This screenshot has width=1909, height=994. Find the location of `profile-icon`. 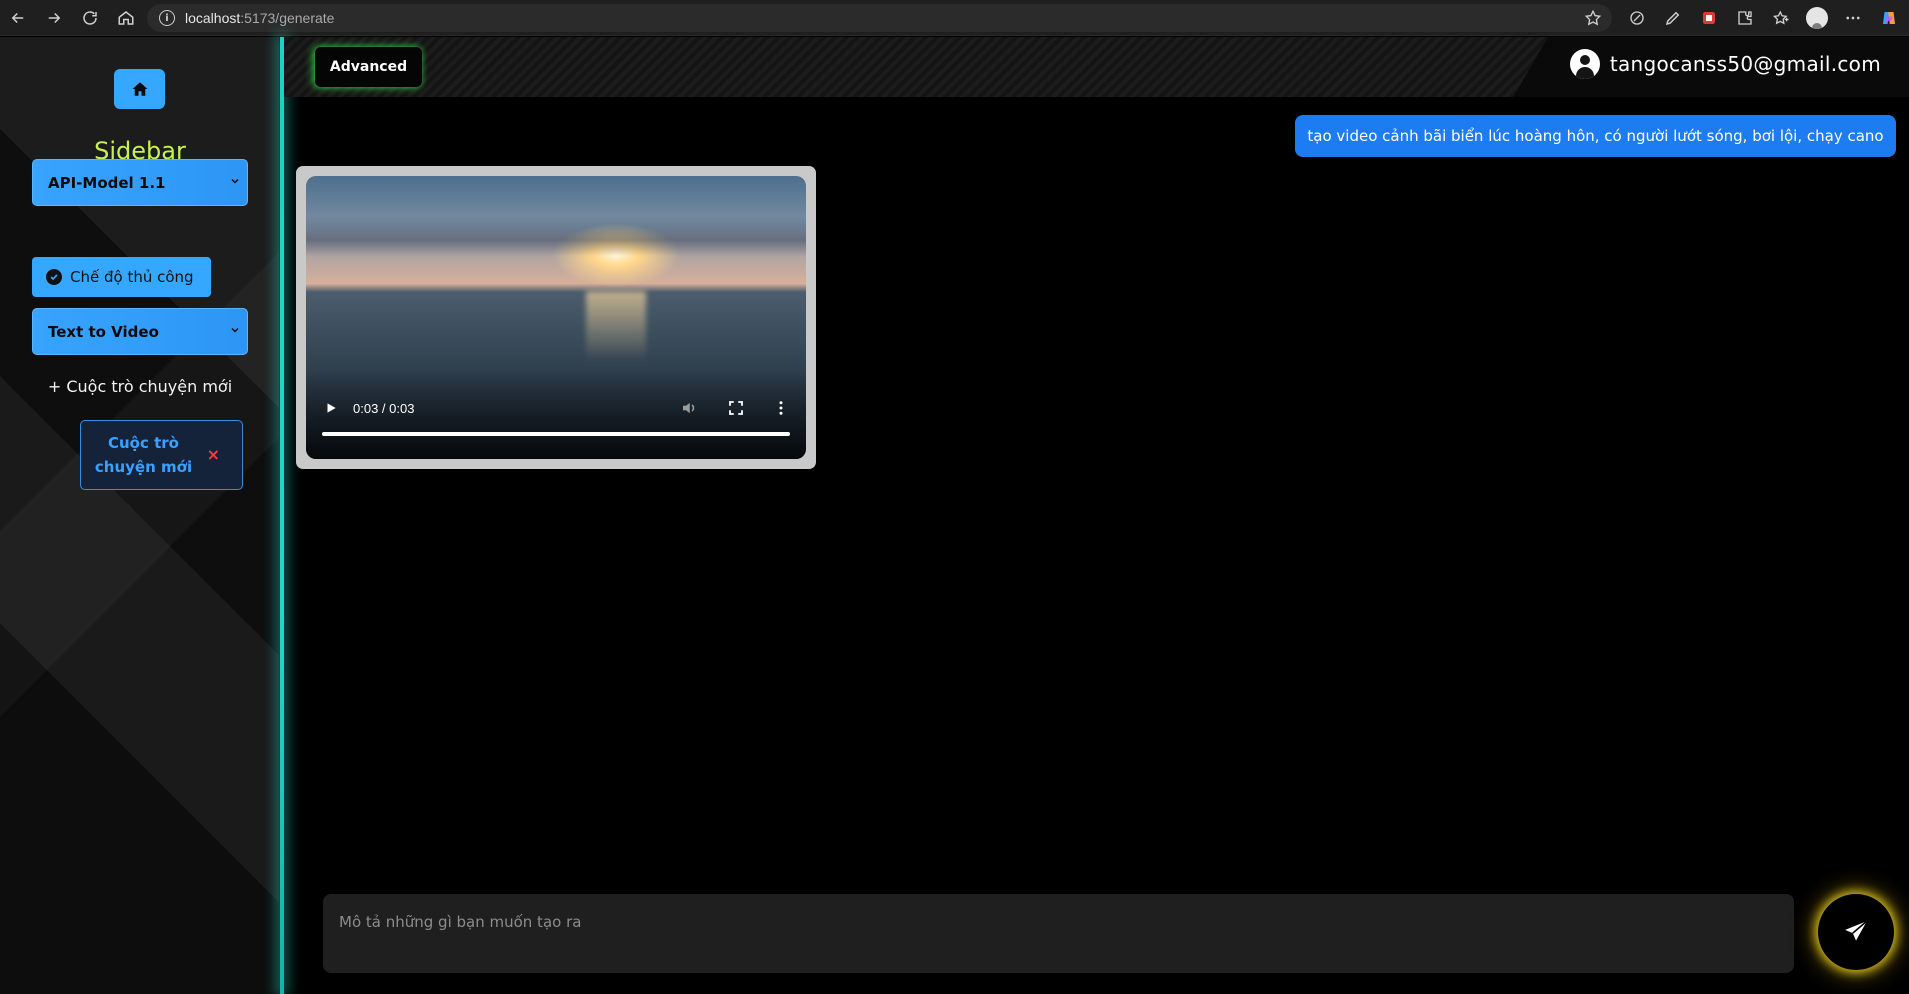

profile-icon is located at coordinates (1817, 18).